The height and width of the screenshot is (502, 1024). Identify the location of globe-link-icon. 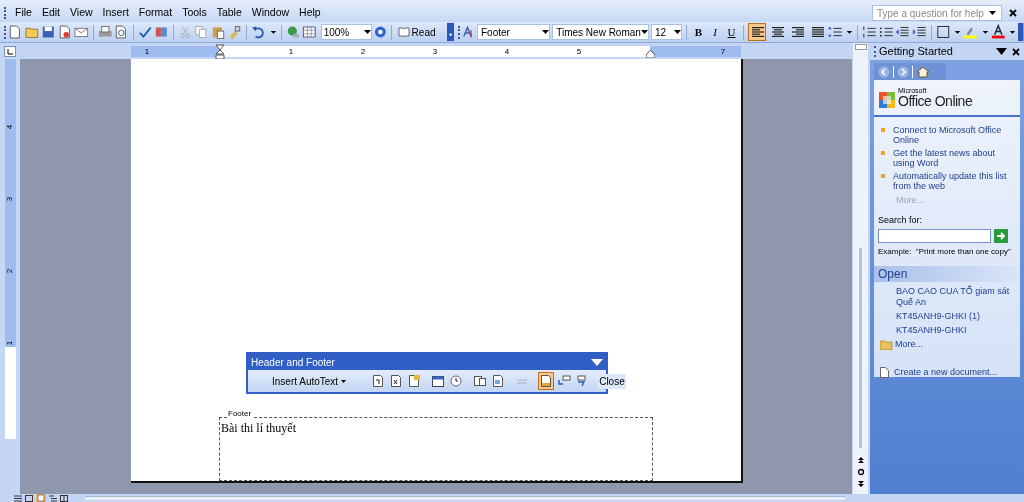
(293, 32).